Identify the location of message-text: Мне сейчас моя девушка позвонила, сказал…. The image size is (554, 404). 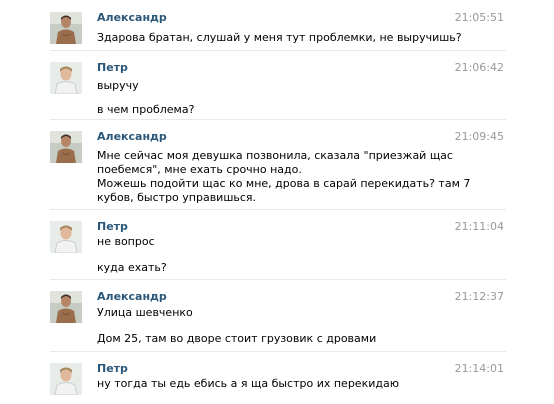
(275, 155).